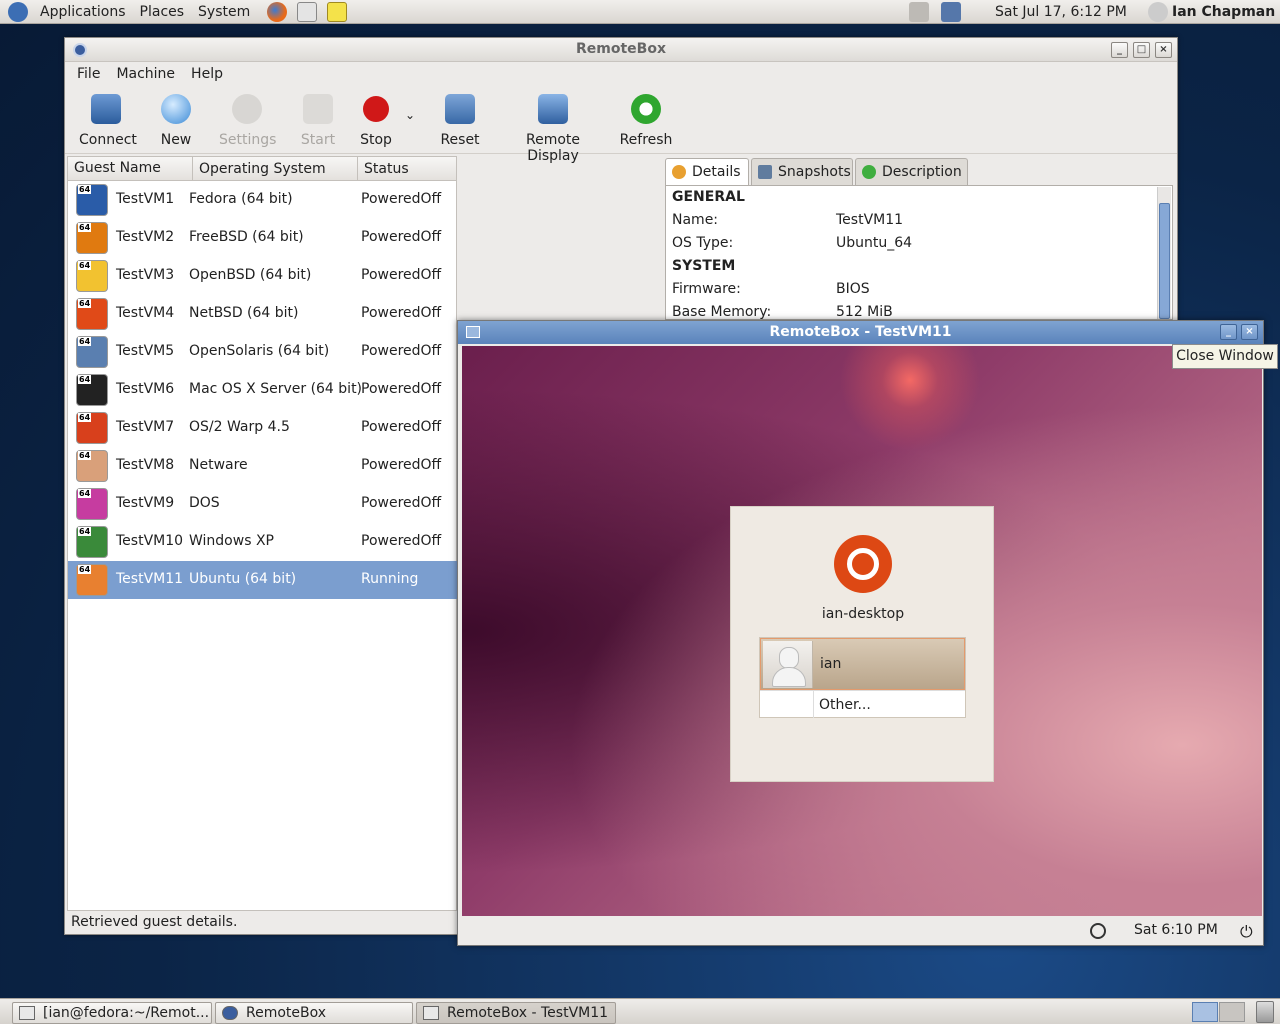 Image resolution: width=1280 pixels, height=1024 pixels. I want to click on new-button: New, so click(176, 121).